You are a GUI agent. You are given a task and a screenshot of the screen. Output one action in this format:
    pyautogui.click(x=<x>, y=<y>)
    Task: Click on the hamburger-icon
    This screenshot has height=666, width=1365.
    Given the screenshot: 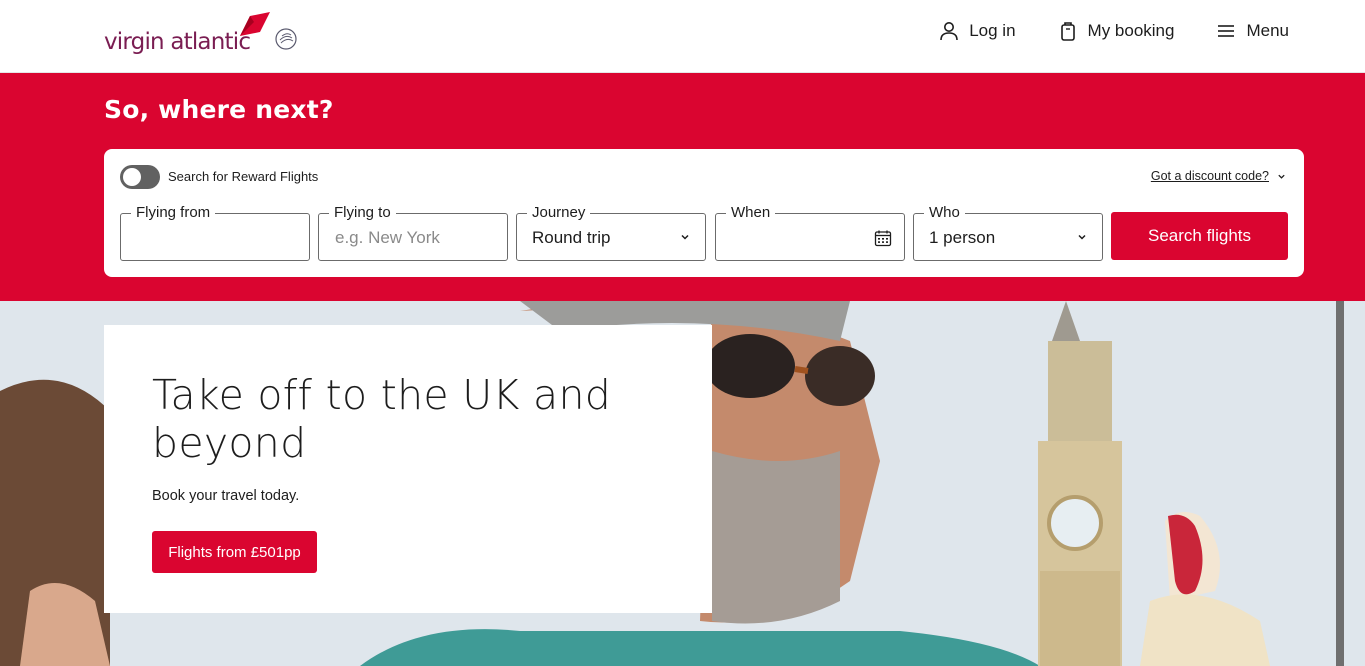 What is the action you would take?
    pyautogui.click(x=1226, y=31)
    